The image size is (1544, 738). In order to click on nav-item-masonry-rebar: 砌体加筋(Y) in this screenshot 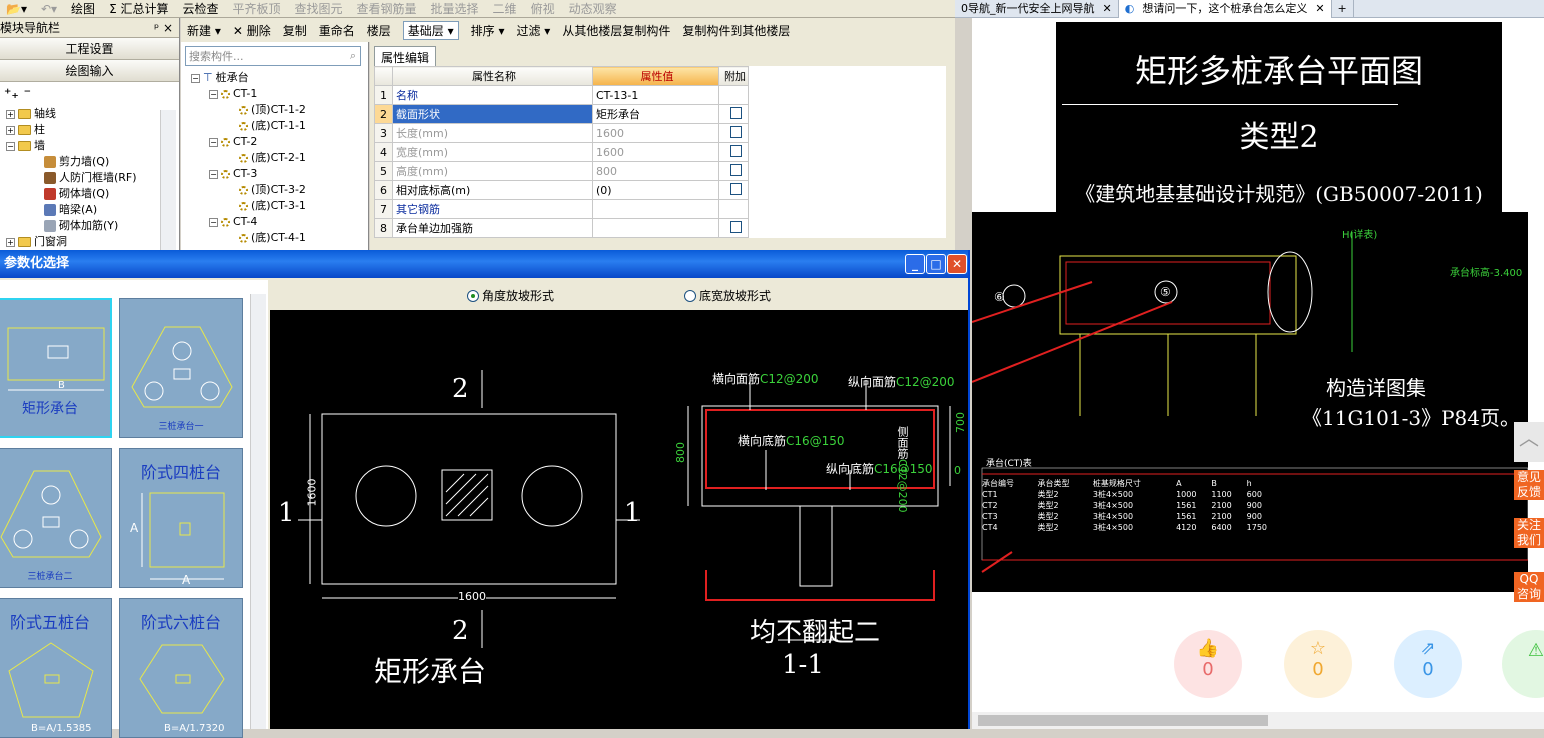, I will do `click(92, 226)`.